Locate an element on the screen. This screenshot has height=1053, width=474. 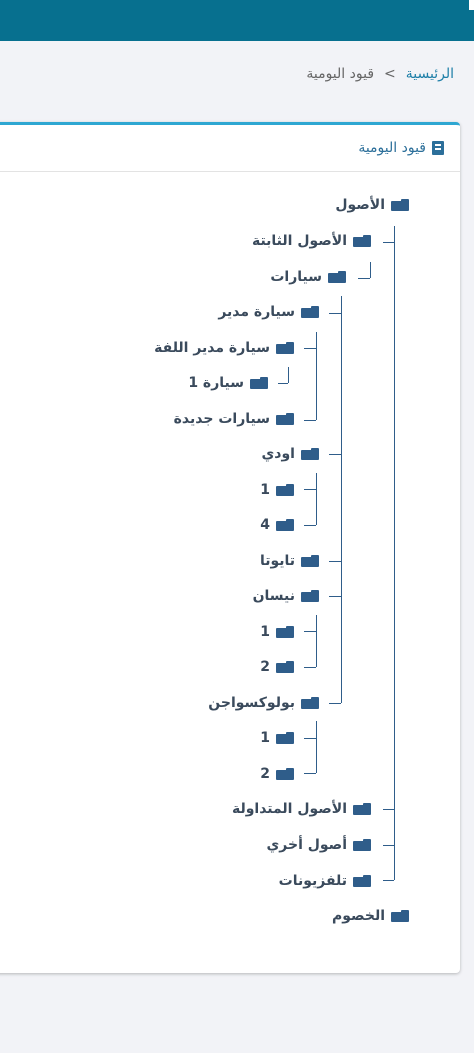
tree-node-toyota: تايوتا is located at coordinates (289, 561).